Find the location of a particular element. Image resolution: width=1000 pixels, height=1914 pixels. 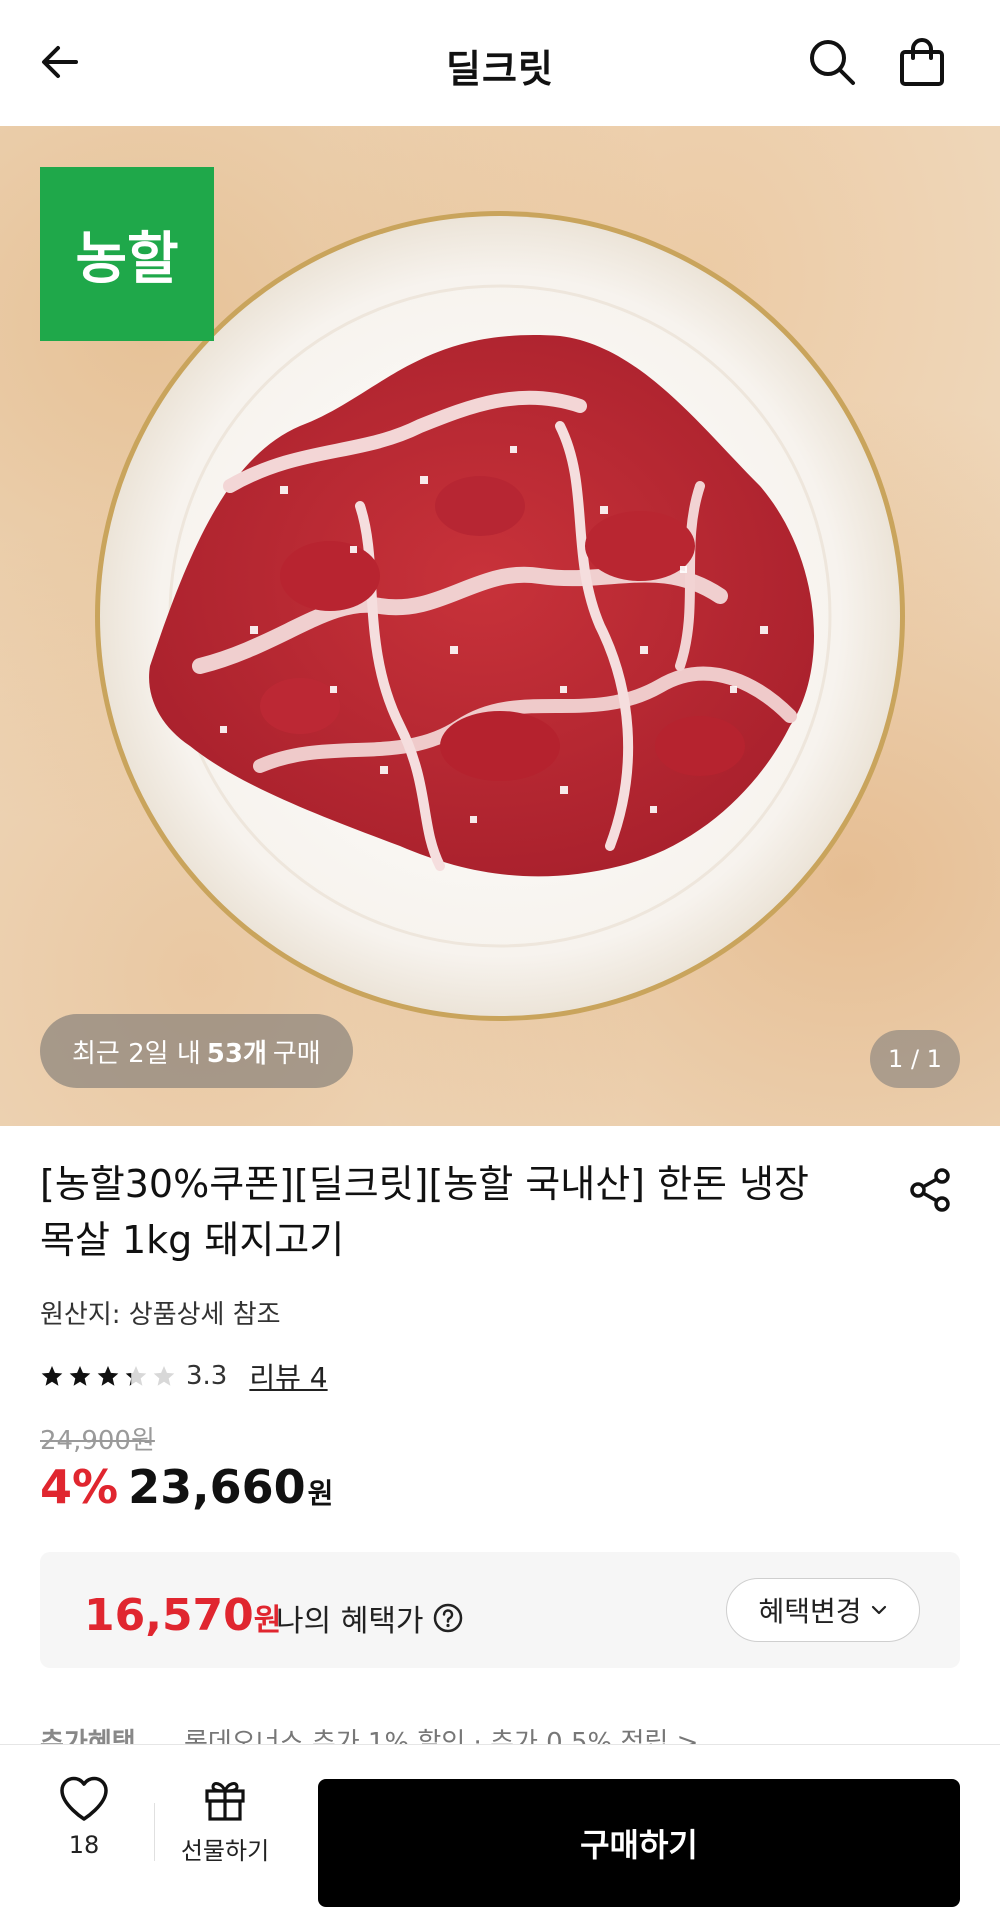

recent-suffix: 구매 is located at coordinates (296, 1053).